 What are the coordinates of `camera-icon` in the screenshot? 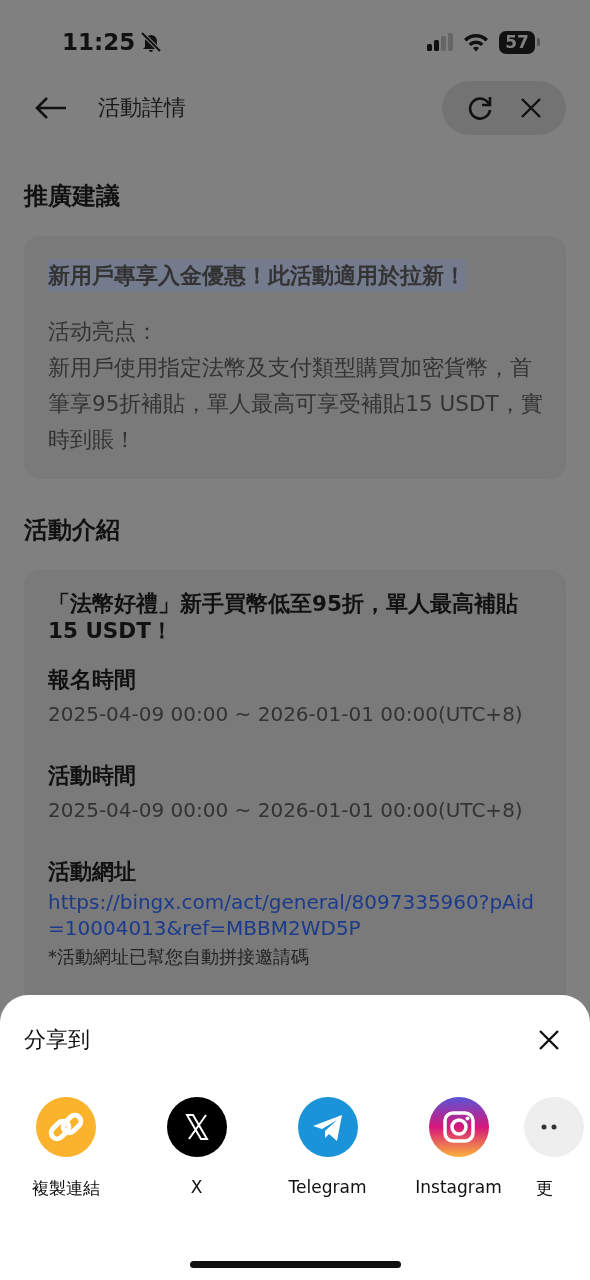 It's located at (458, 1127).